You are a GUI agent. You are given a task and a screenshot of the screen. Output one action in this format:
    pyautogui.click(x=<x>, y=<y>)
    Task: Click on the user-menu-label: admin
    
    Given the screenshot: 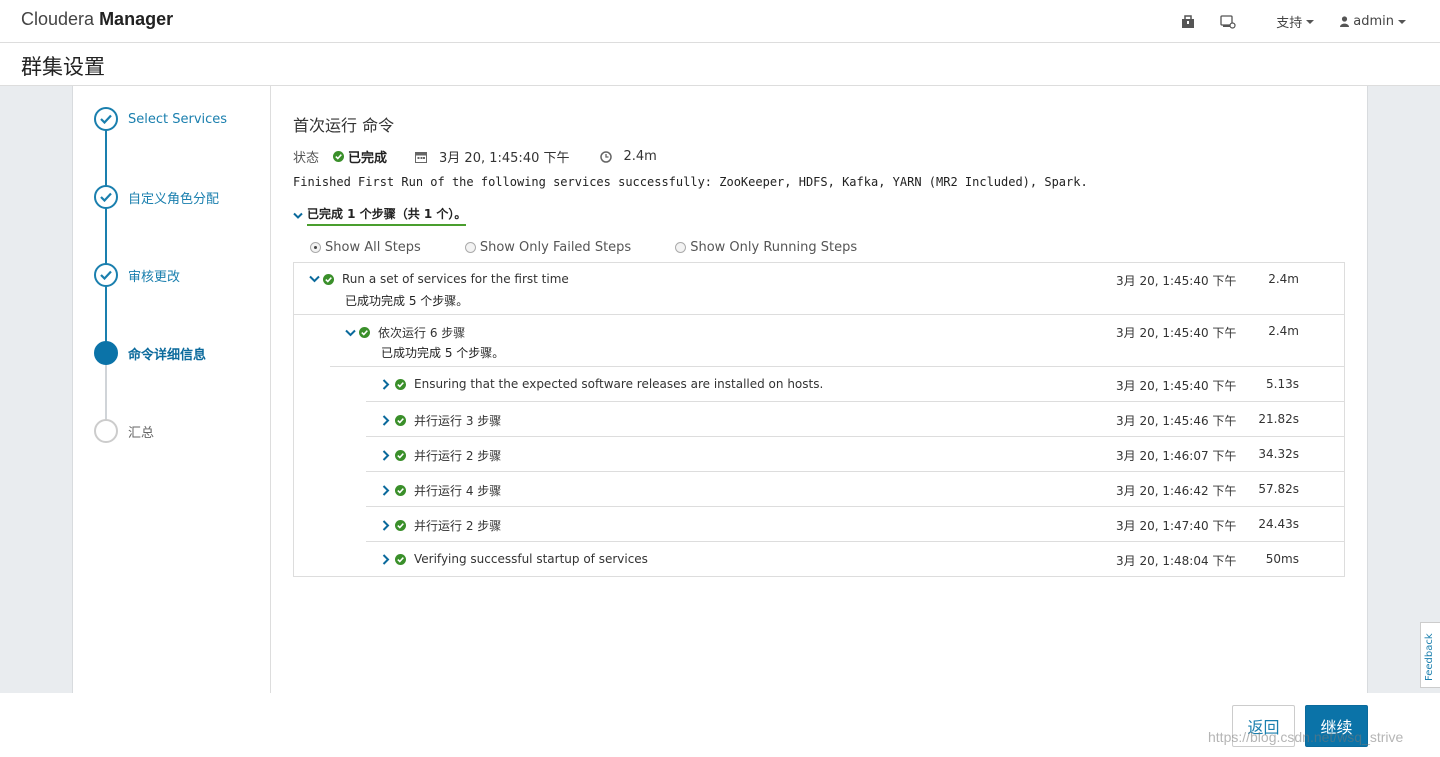 What is the action you would take?
    pyautogui.click(x=1373, y=21)
    